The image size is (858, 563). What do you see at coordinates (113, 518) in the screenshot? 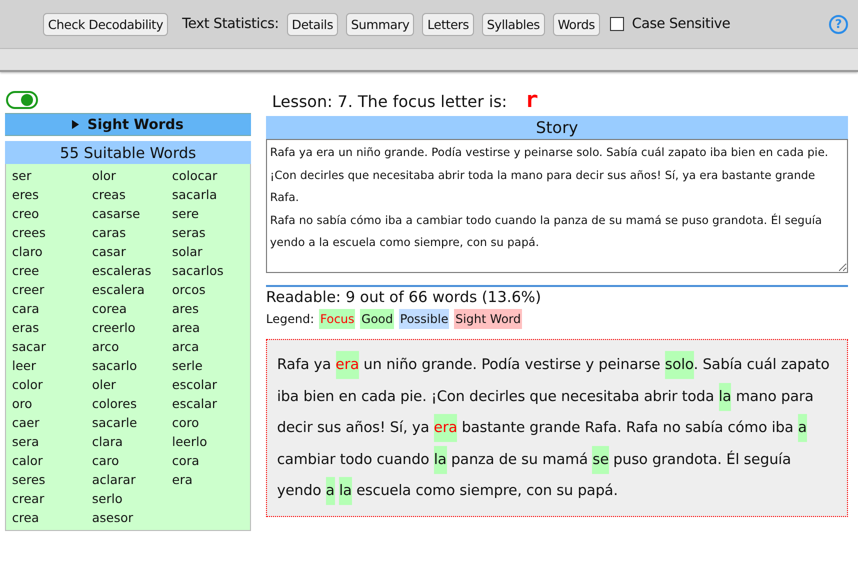
I see `word-item: asesor` at bounding box center [113, 518].